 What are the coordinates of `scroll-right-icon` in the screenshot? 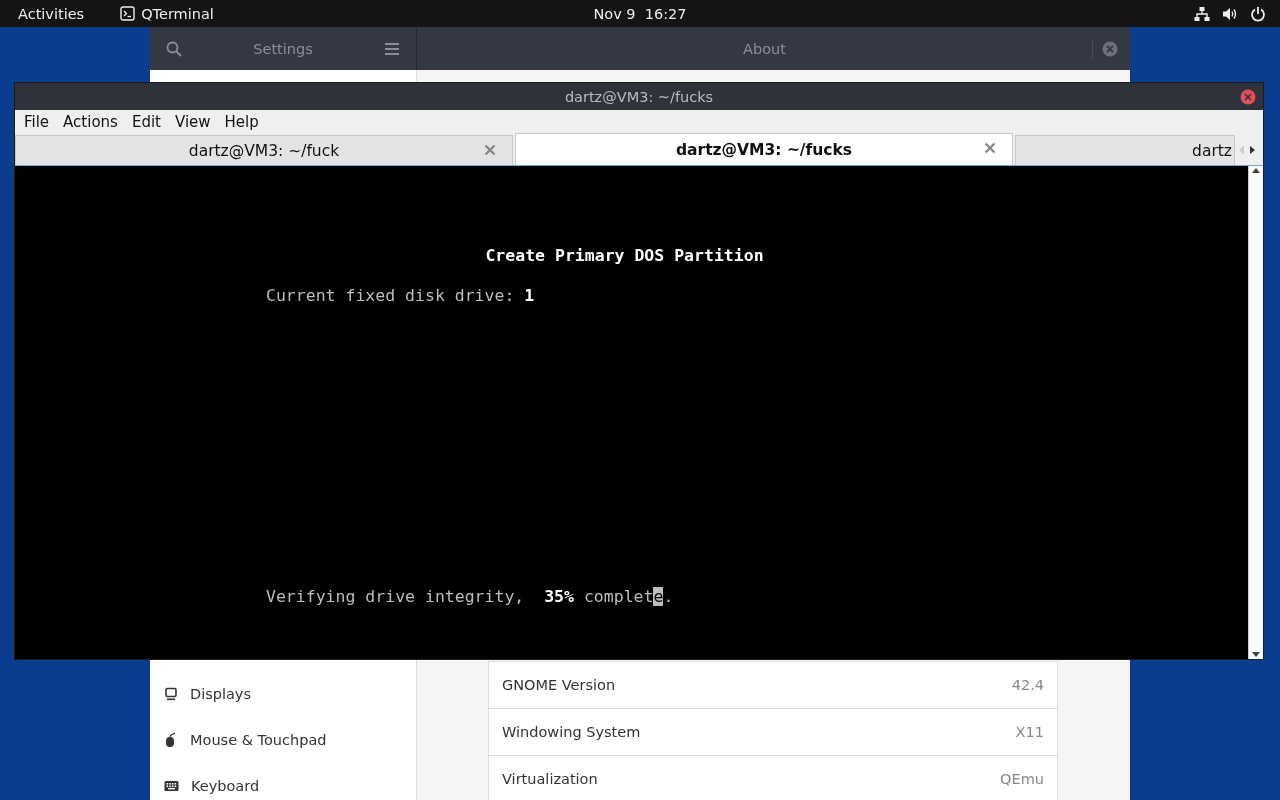 It's located at (1252, 150).